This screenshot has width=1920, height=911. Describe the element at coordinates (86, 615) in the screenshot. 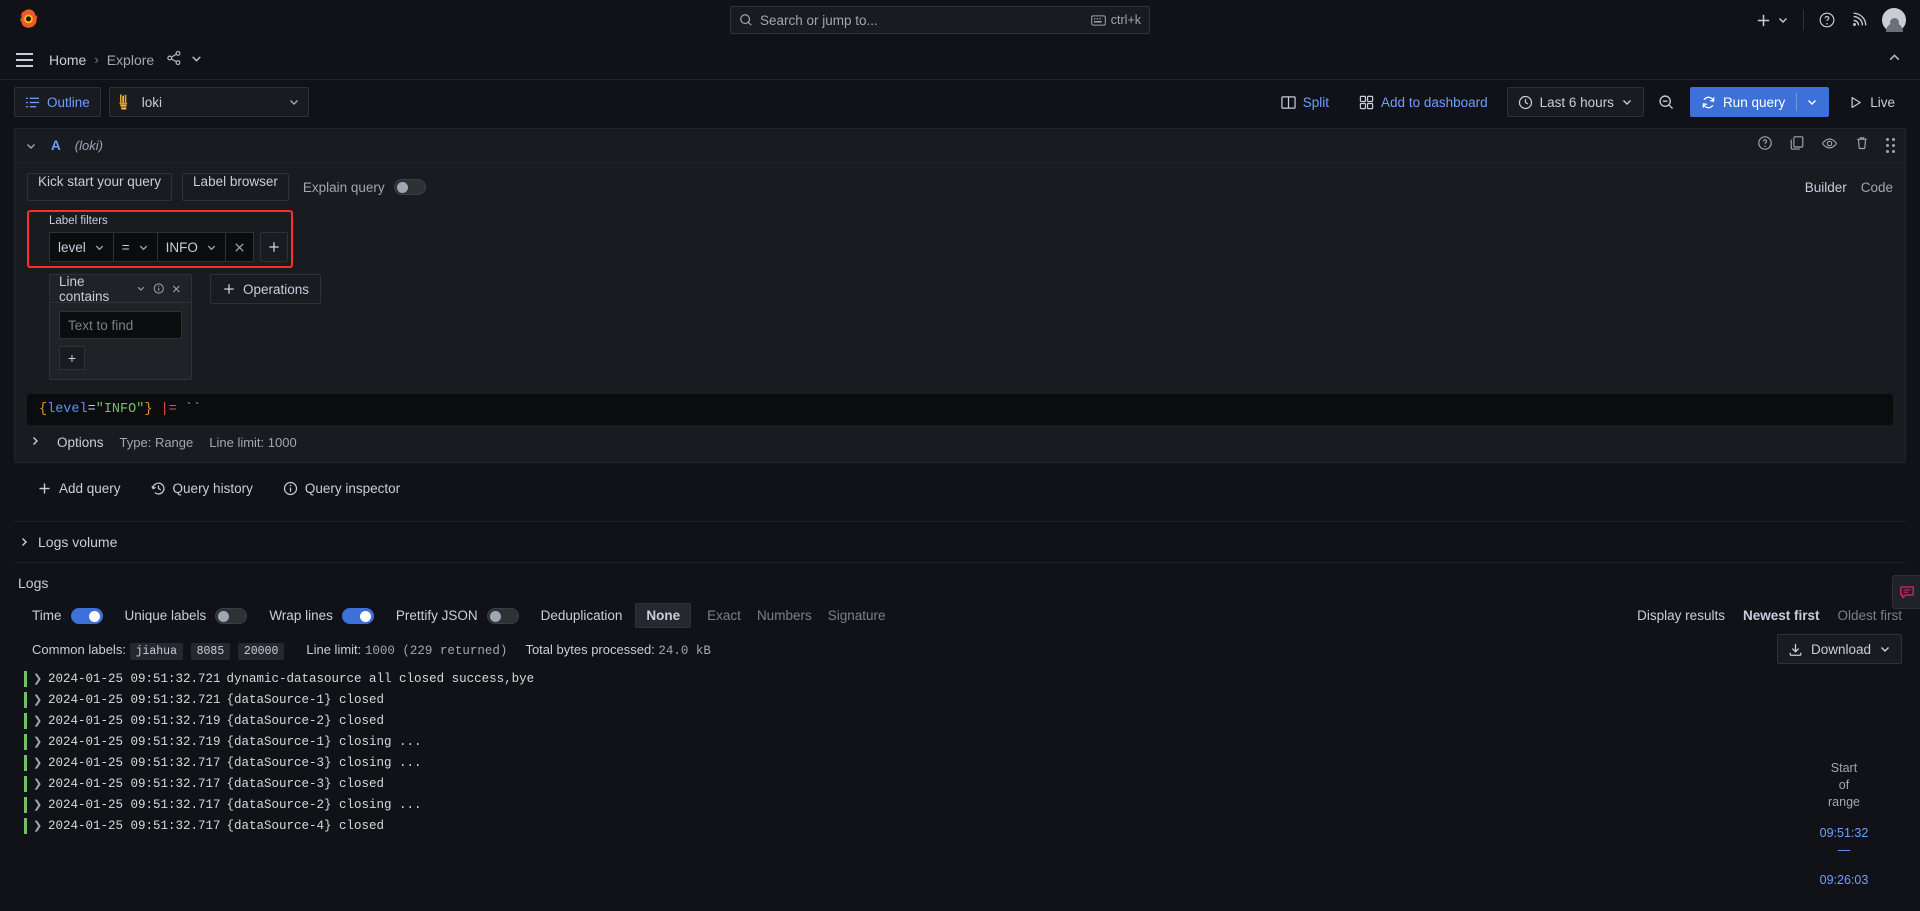

I see `time-toggle` at that location.